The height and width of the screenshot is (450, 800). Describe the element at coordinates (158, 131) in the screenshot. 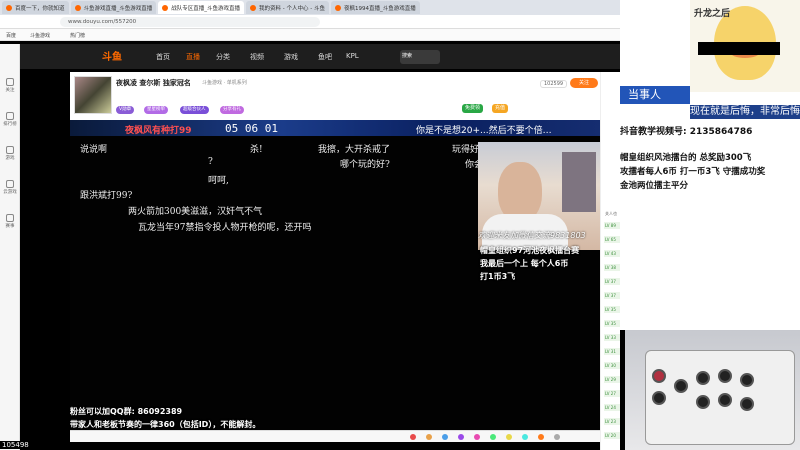

I see `banner-left-text: 夜枫风有种打99` at that location.